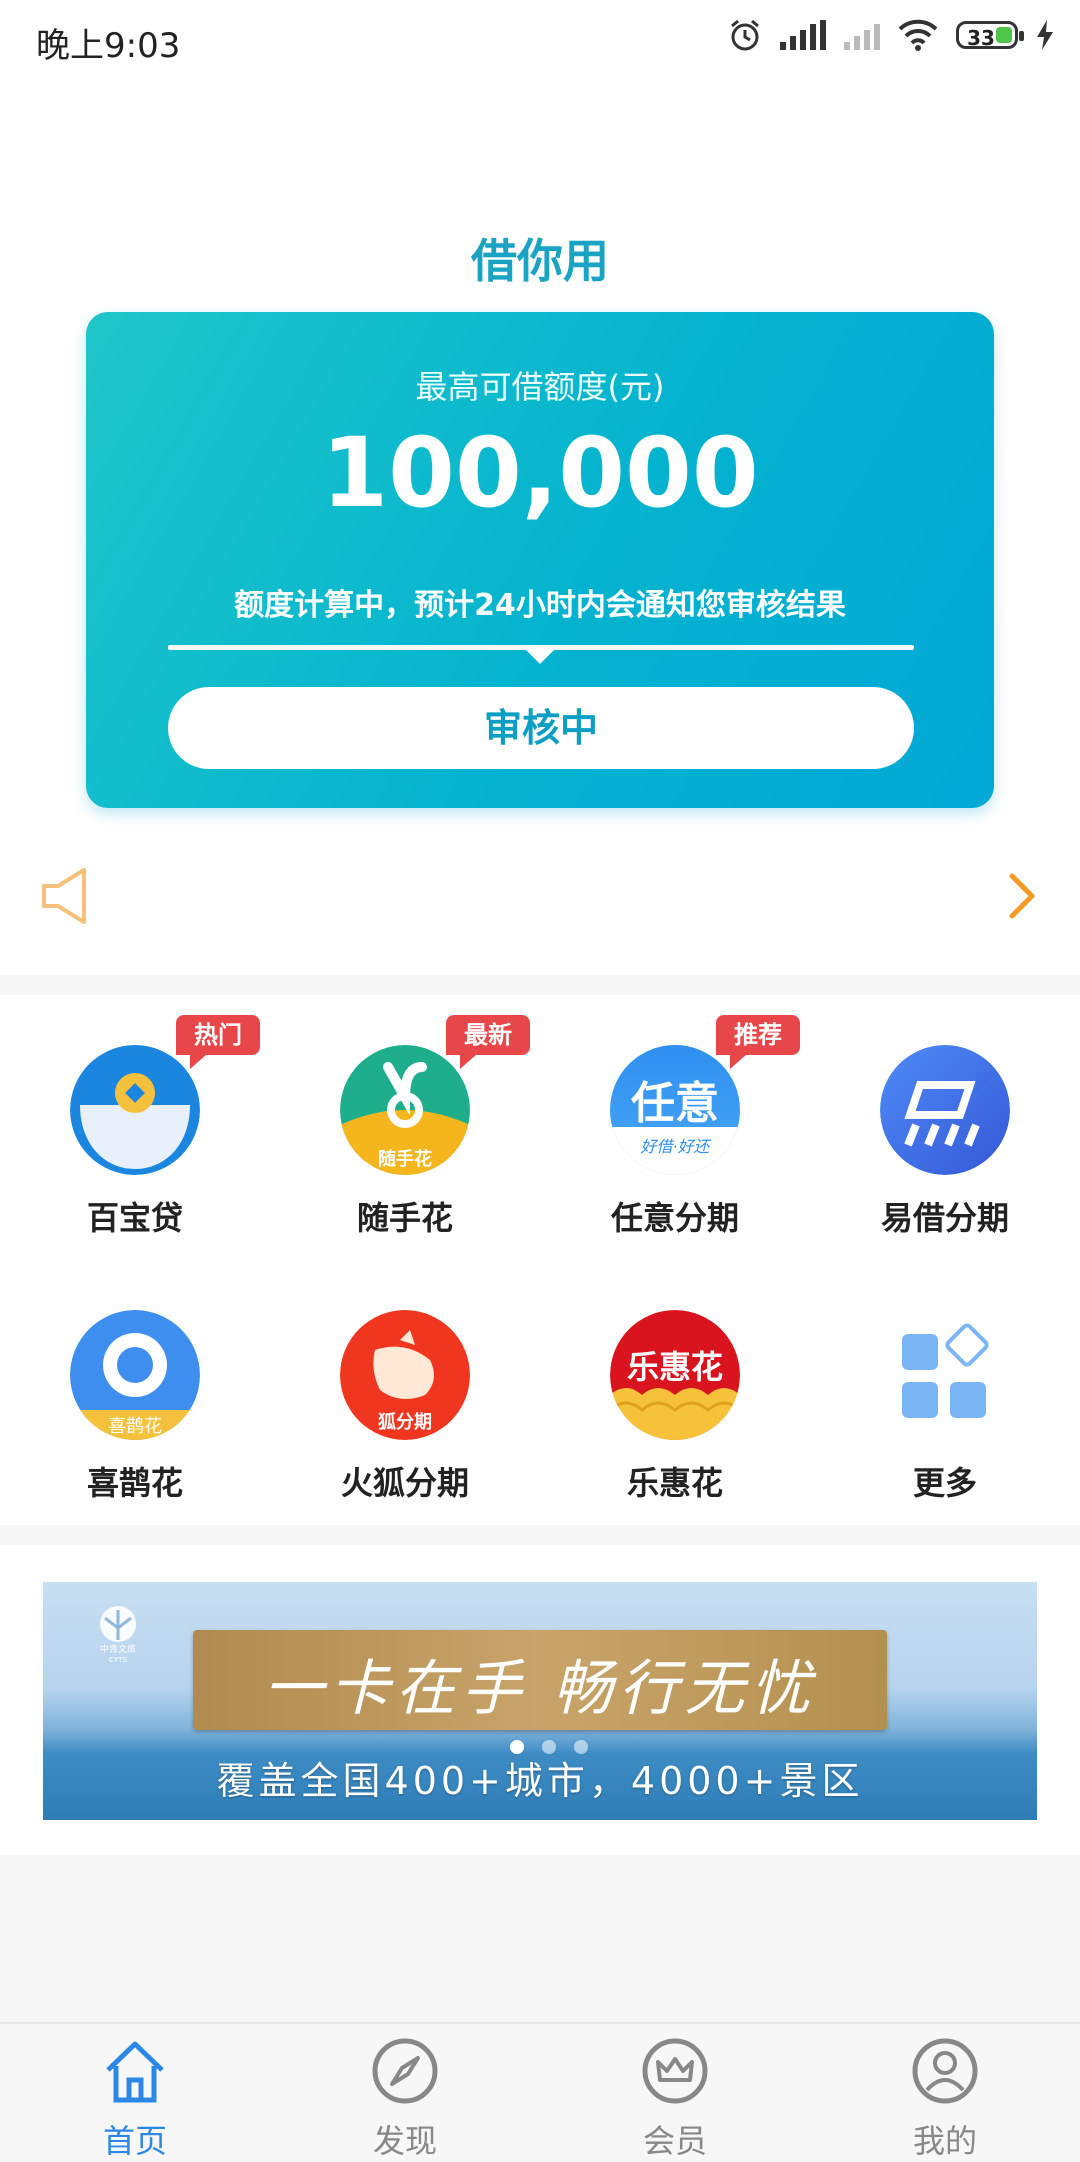  Describe the element at coordinates (803, 35) in the screenshot. I see `signal-icon` at that location.